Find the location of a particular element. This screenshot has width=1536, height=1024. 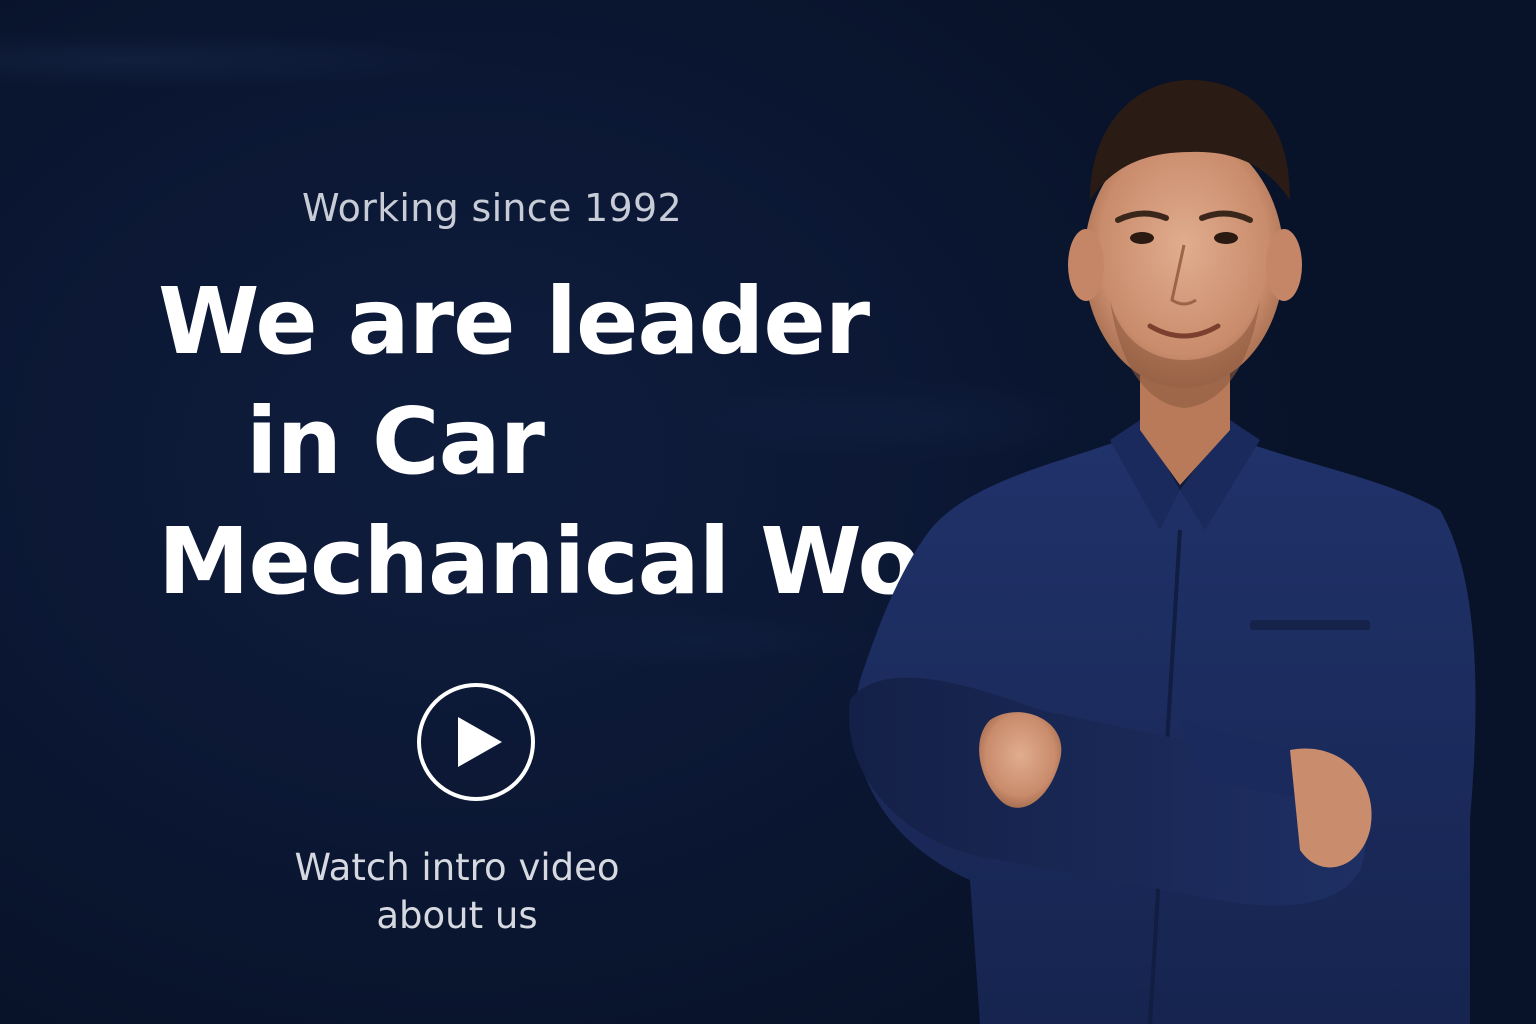

hero-eyebrow: Working since 1992 is located at coordinates (492, 208).